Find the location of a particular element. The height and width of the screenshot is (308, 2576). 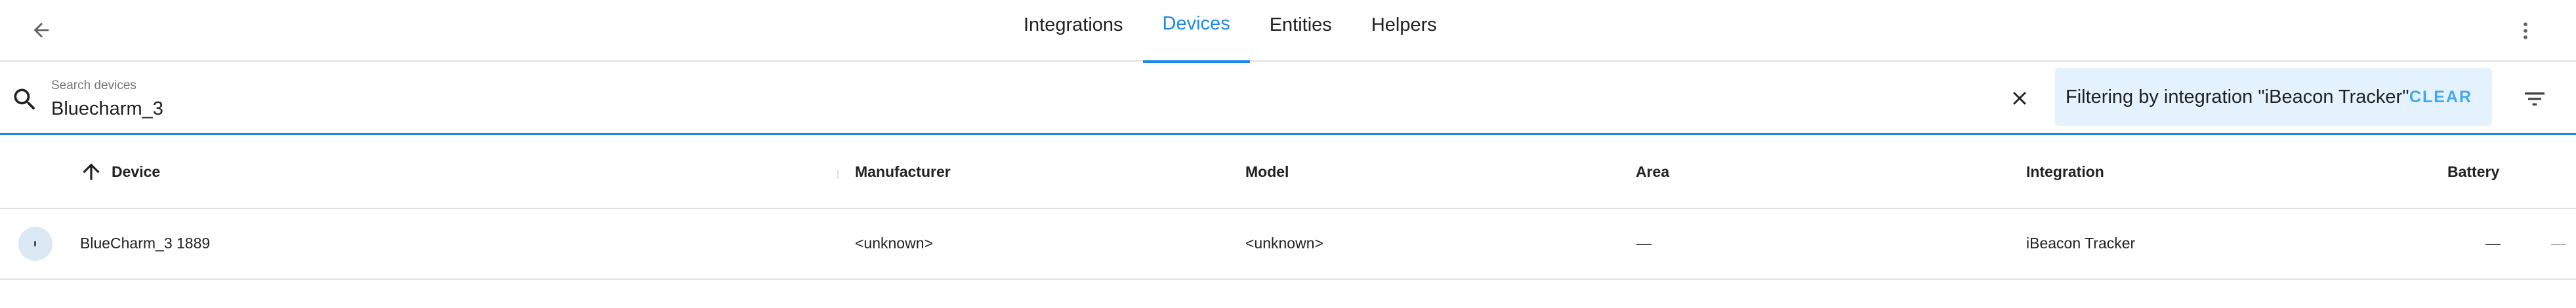

arrow-left-icon is located at coordinates (41, 30).